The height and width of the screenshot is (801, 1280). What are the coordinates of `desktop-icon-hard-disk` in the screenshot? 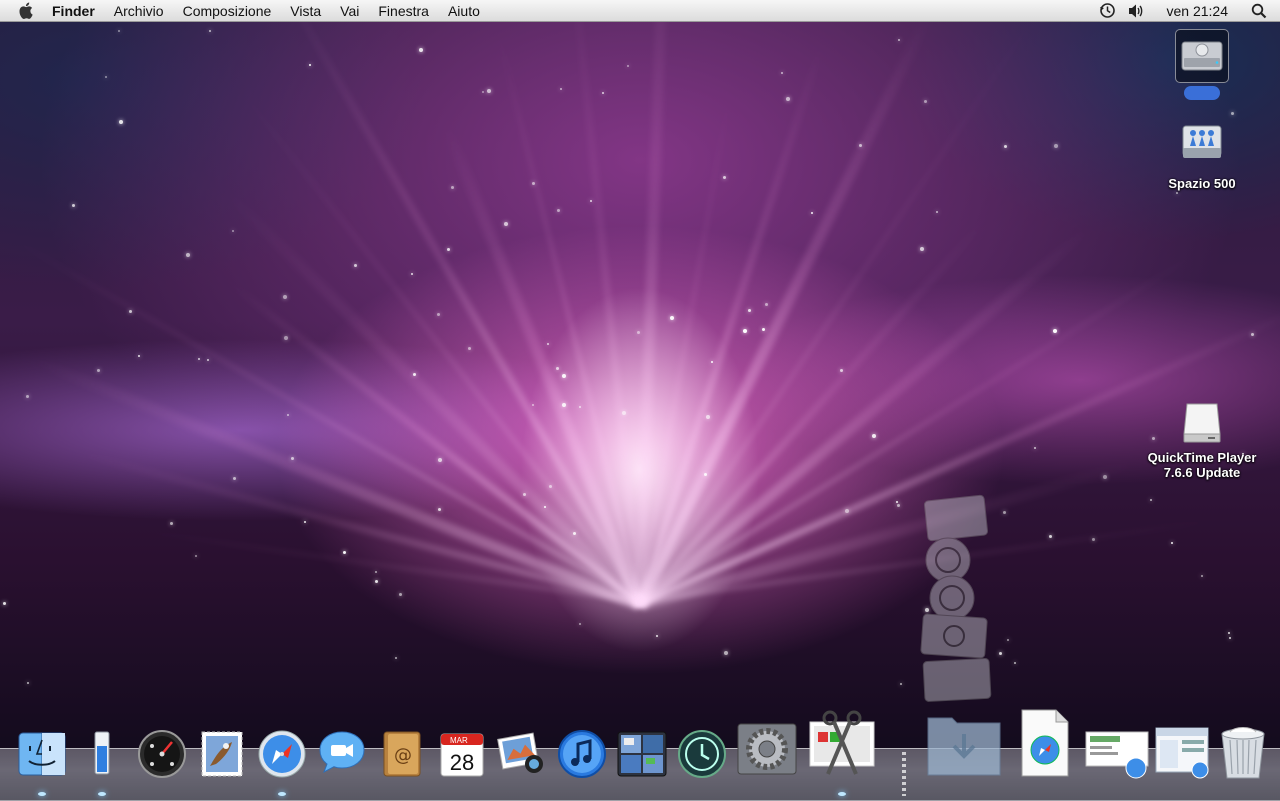 It's located at (1202, 64).